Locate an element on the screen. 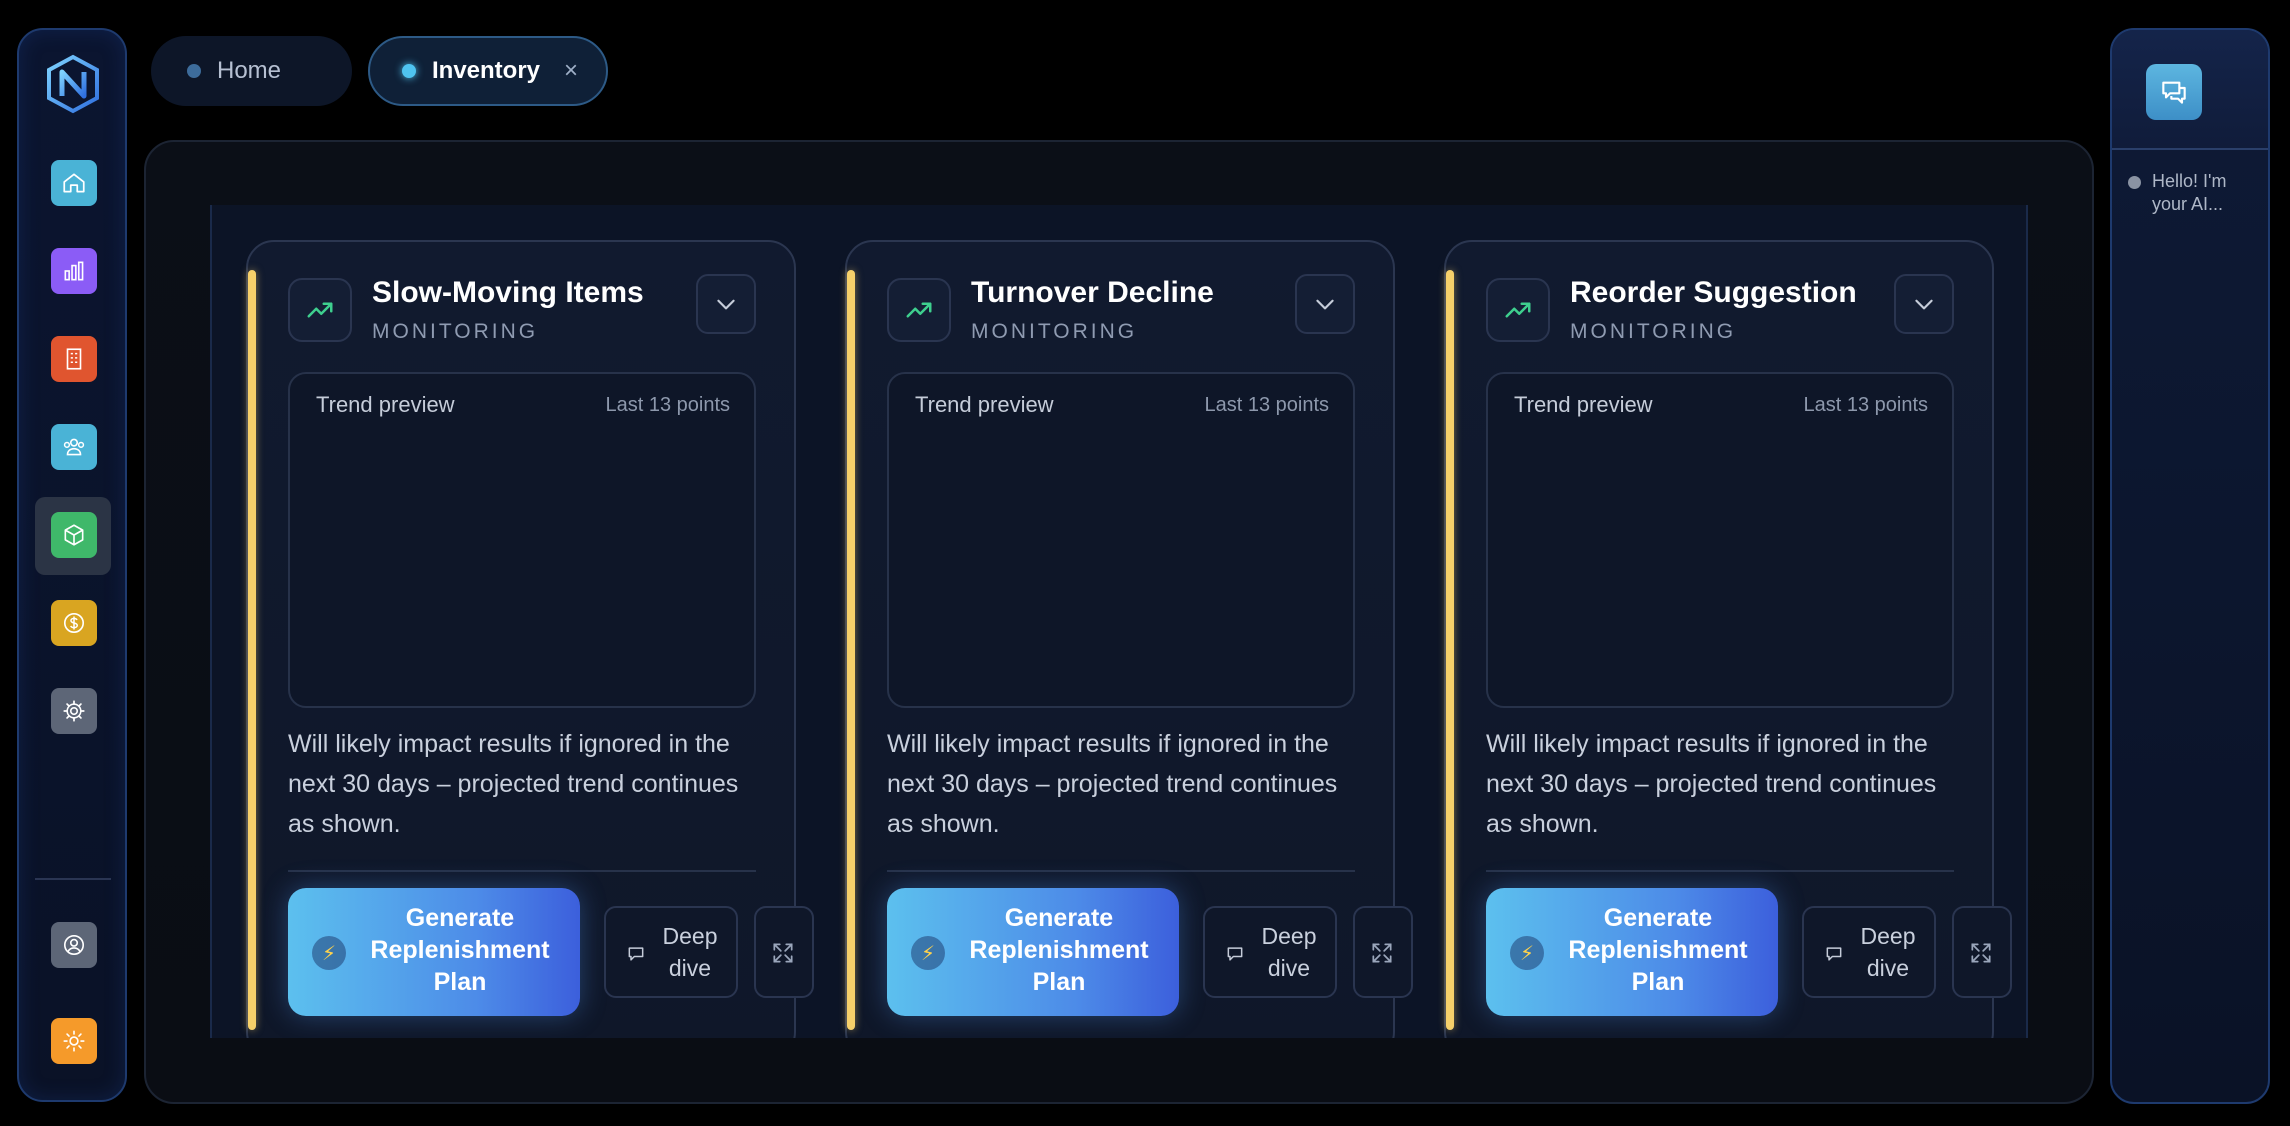 This screenshot has height=1126, width=2290. close-tab-icon: × is located at coordinates (571, 71).